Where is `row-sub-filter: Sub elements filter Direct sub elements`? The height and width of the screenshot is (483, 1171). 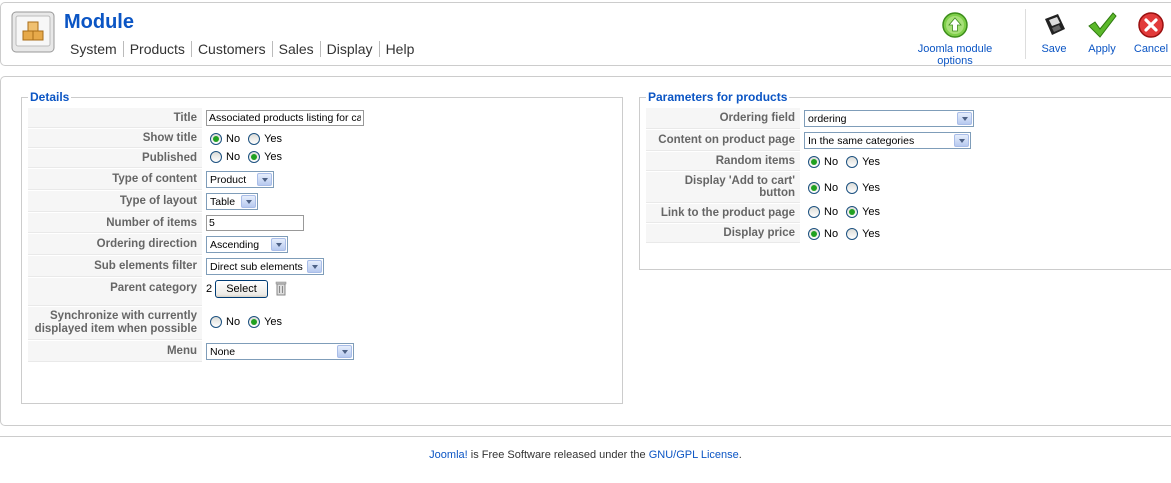
row-sub-filter: Sub elements filter Direct sub elements is located at coordinates (198, 266).